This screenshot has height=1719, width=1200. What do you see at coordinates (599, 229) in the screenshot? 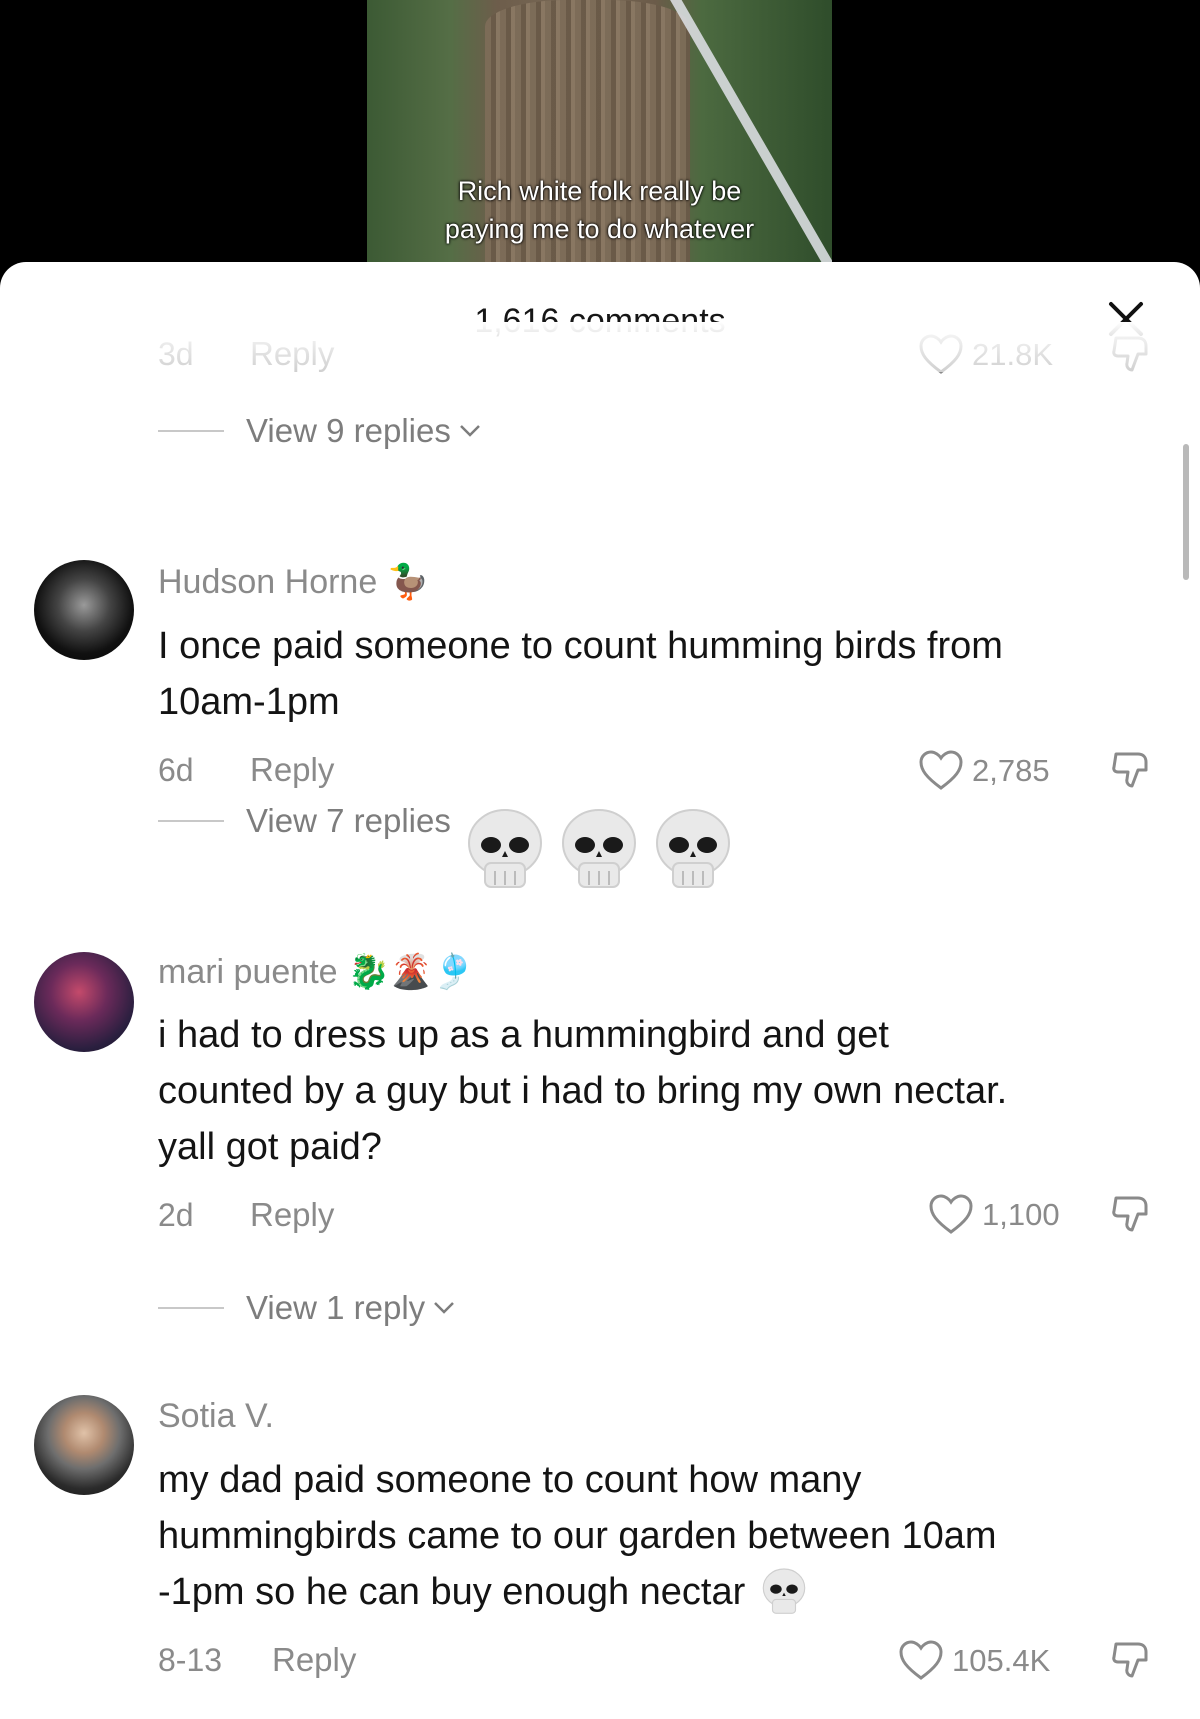
I see `caption-line-2: paying me to do whatever` at bounding box center [599, 229].